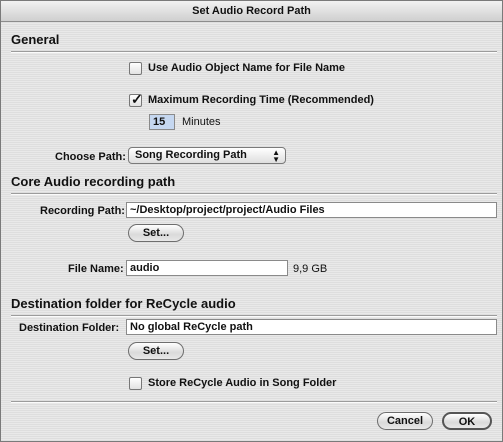 The width and height of the screenshot is (503, 442). I want to click on choose-path-value: Song Recording Path, so click(191, 155).